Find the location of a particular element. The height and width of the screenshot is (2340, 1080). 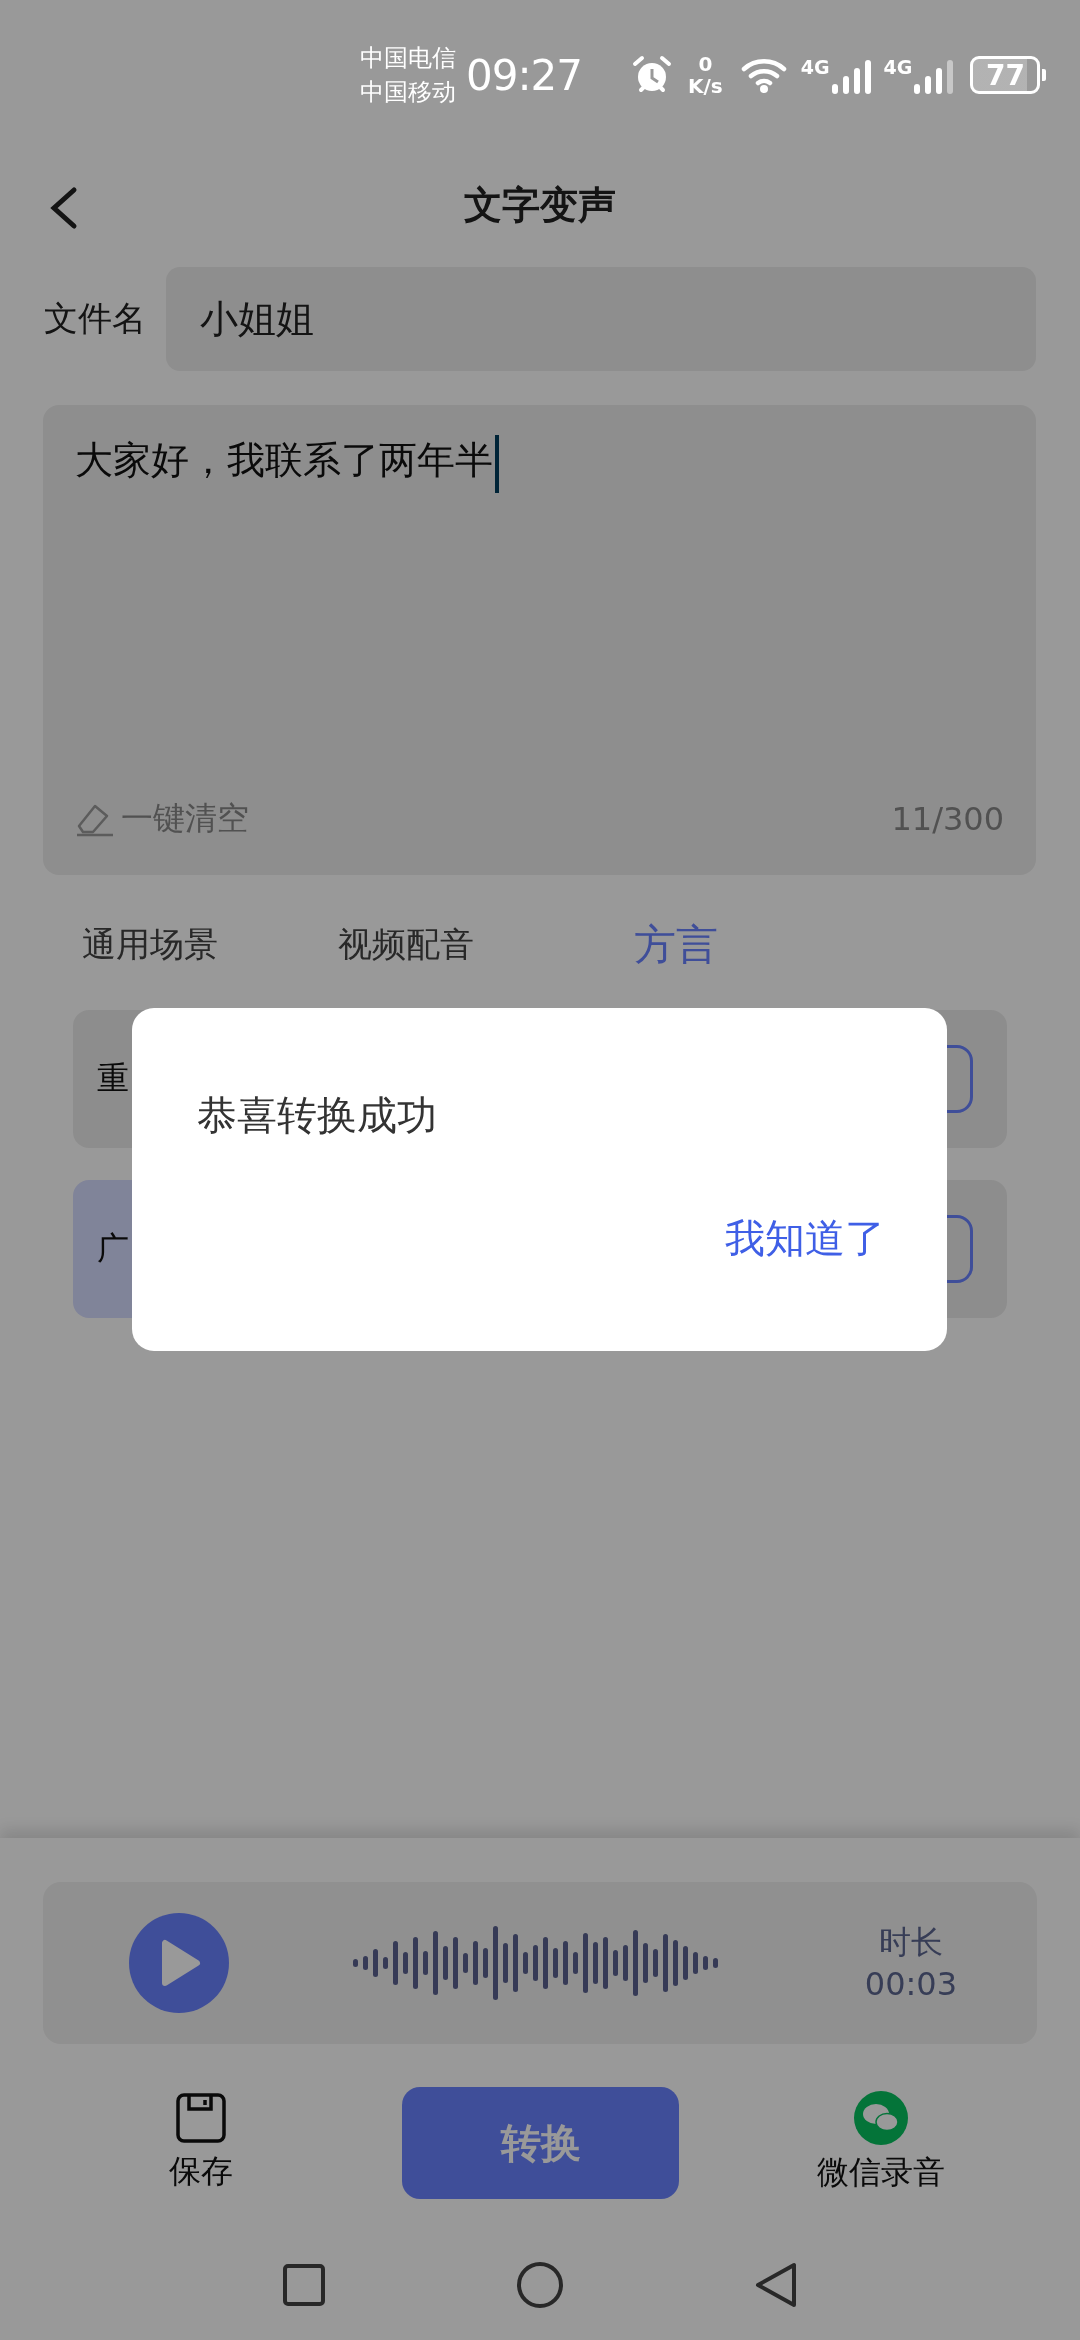

net-speed-value: 0 is located at coordinates (705, 64).